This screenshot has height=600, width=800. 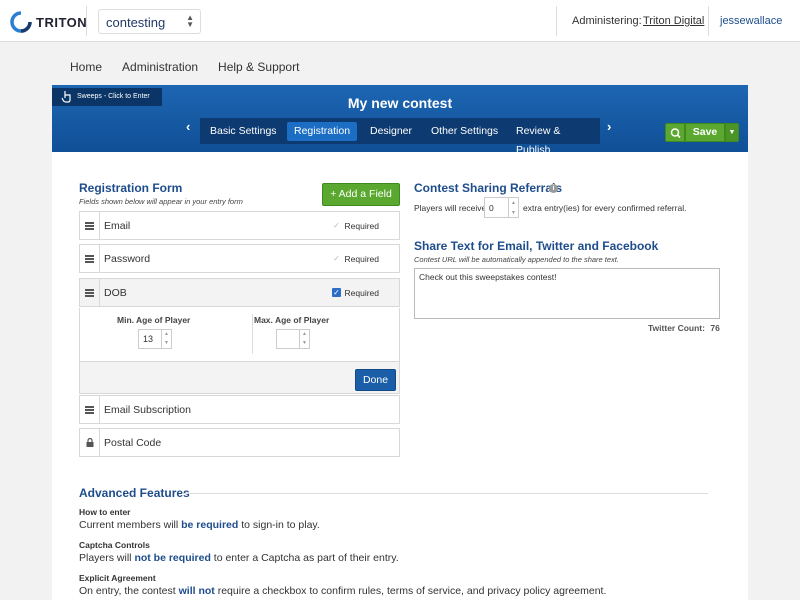 What do you see at coordinates (361, 194) in the screenshot?
I see `add-field-button: + Add a Field` at bounding box center [361, 194].